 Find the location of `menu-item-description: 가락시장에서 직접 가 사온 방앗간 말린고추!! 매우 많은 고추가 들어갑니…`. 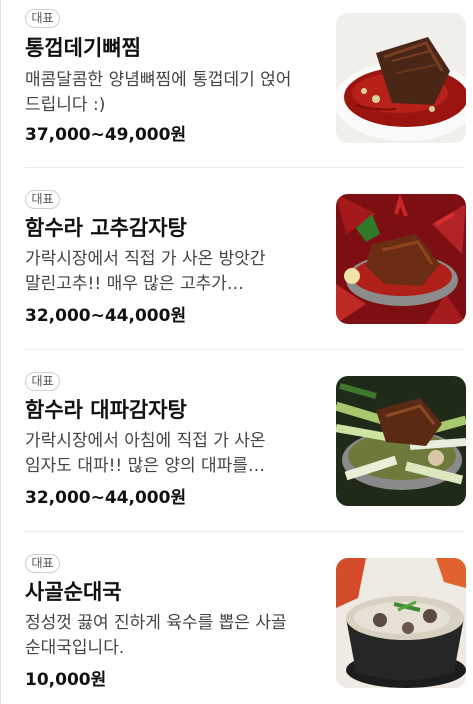

menu-item-description: 가락시장에서 직접 가 사온 방앗간 말린고추!! 매우 많은 고추가 들어갑니… is located at coordinates (145, 271).